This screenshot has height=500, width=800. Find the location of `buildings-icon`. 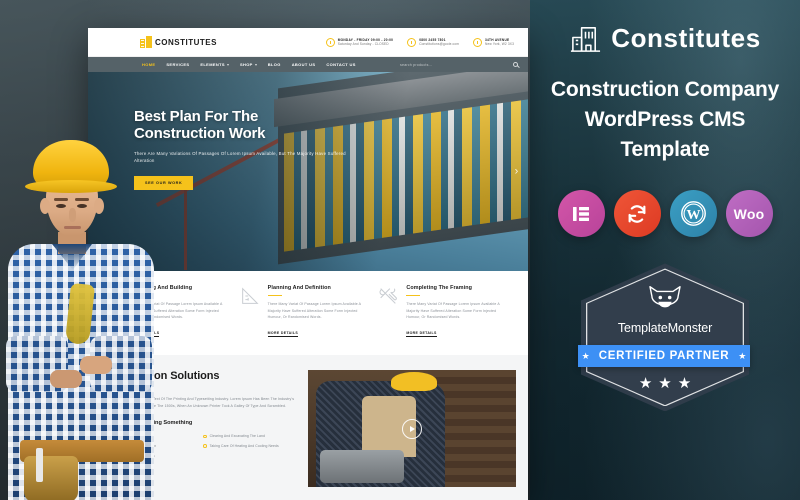

buildings-icon is located at coordinates (585, 38).